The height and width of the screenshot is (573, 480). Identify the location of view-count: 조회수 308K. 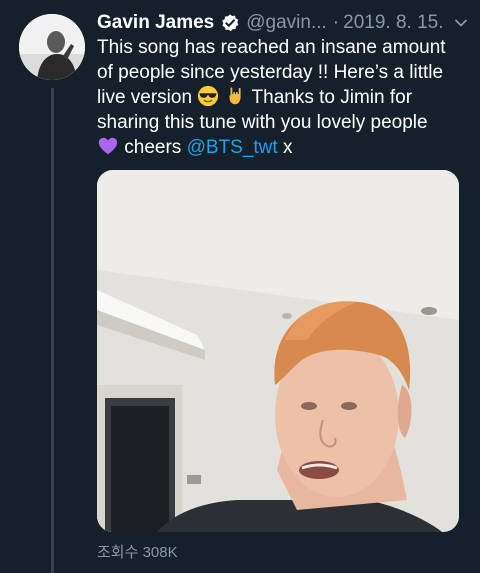
(137, 552).